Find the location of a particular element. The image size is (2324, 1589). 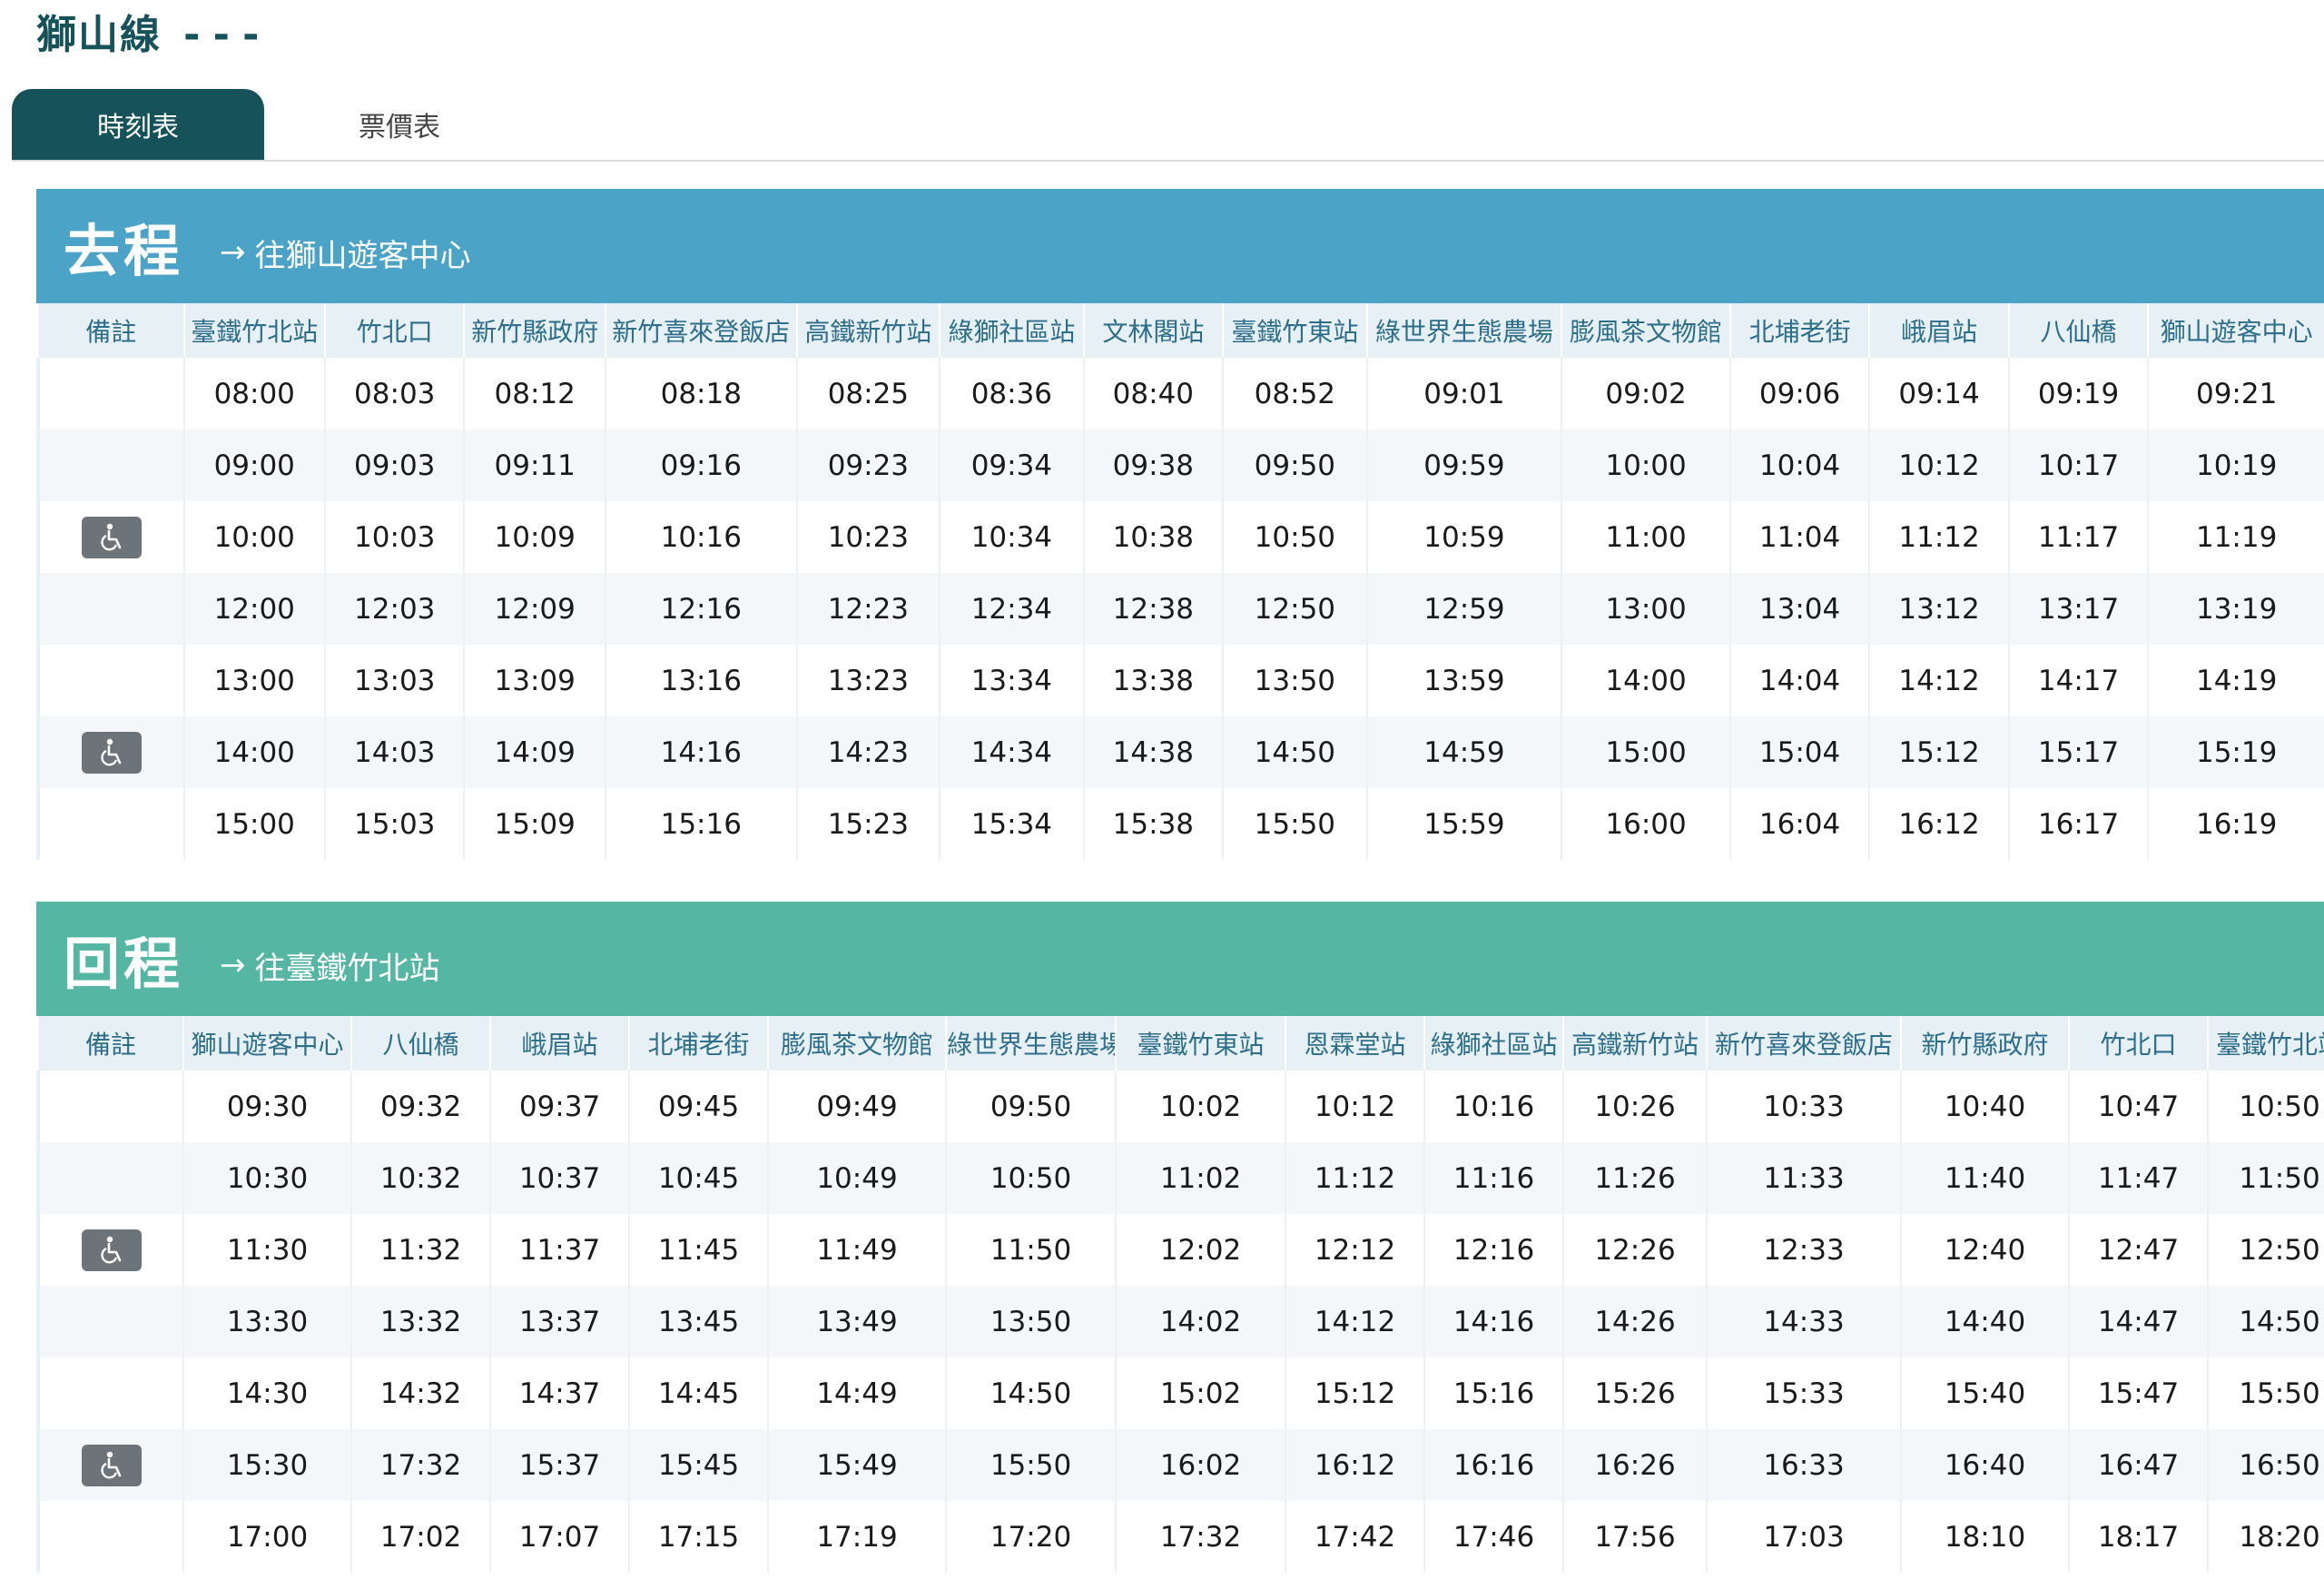

time-cell: 15:17 is located at coordinates (2078, 752).